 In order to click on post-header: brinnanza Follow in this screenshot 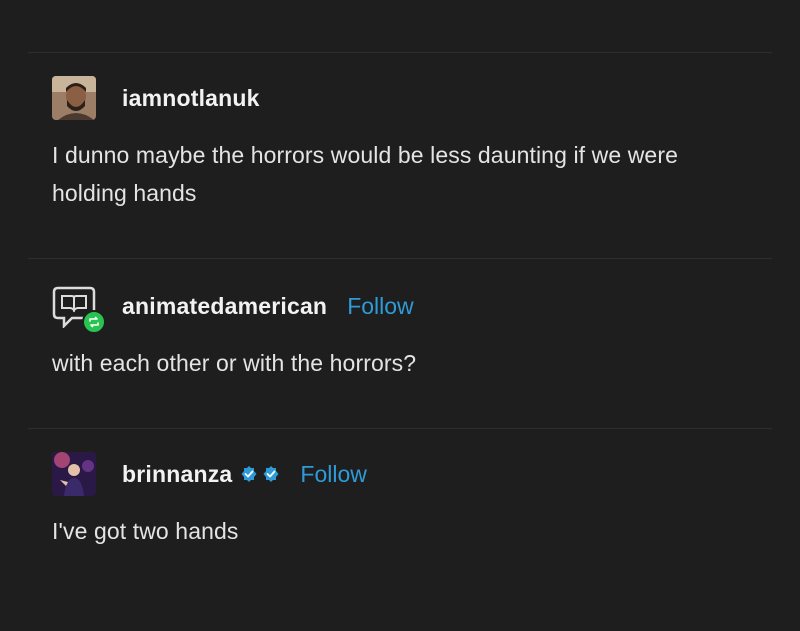, I will do `click(402, 474)`.